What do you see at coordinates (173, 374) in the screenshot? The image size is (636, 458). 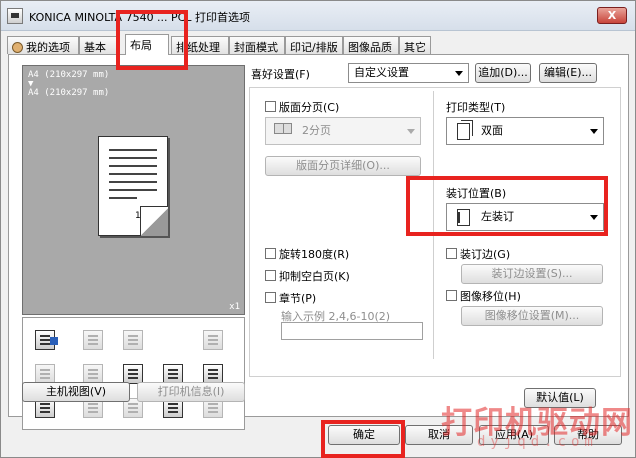 I see `watermark-icon` at bounding box center [173, 374].